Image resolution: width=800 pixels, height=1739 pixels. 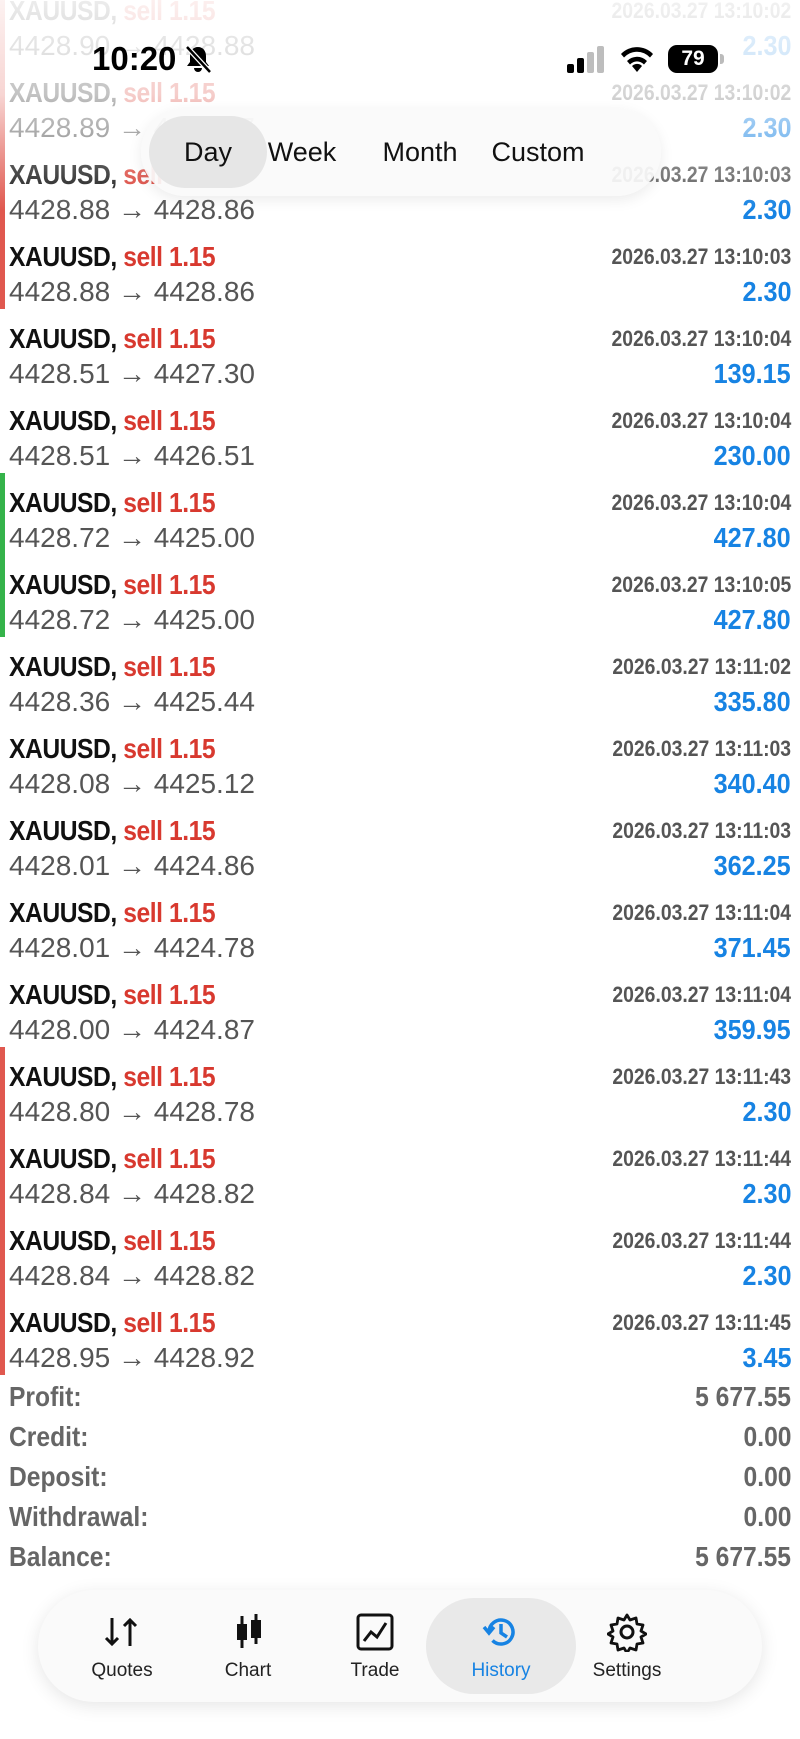 I want to click on deal-profit: 139.15, so click(x=752, y=373).